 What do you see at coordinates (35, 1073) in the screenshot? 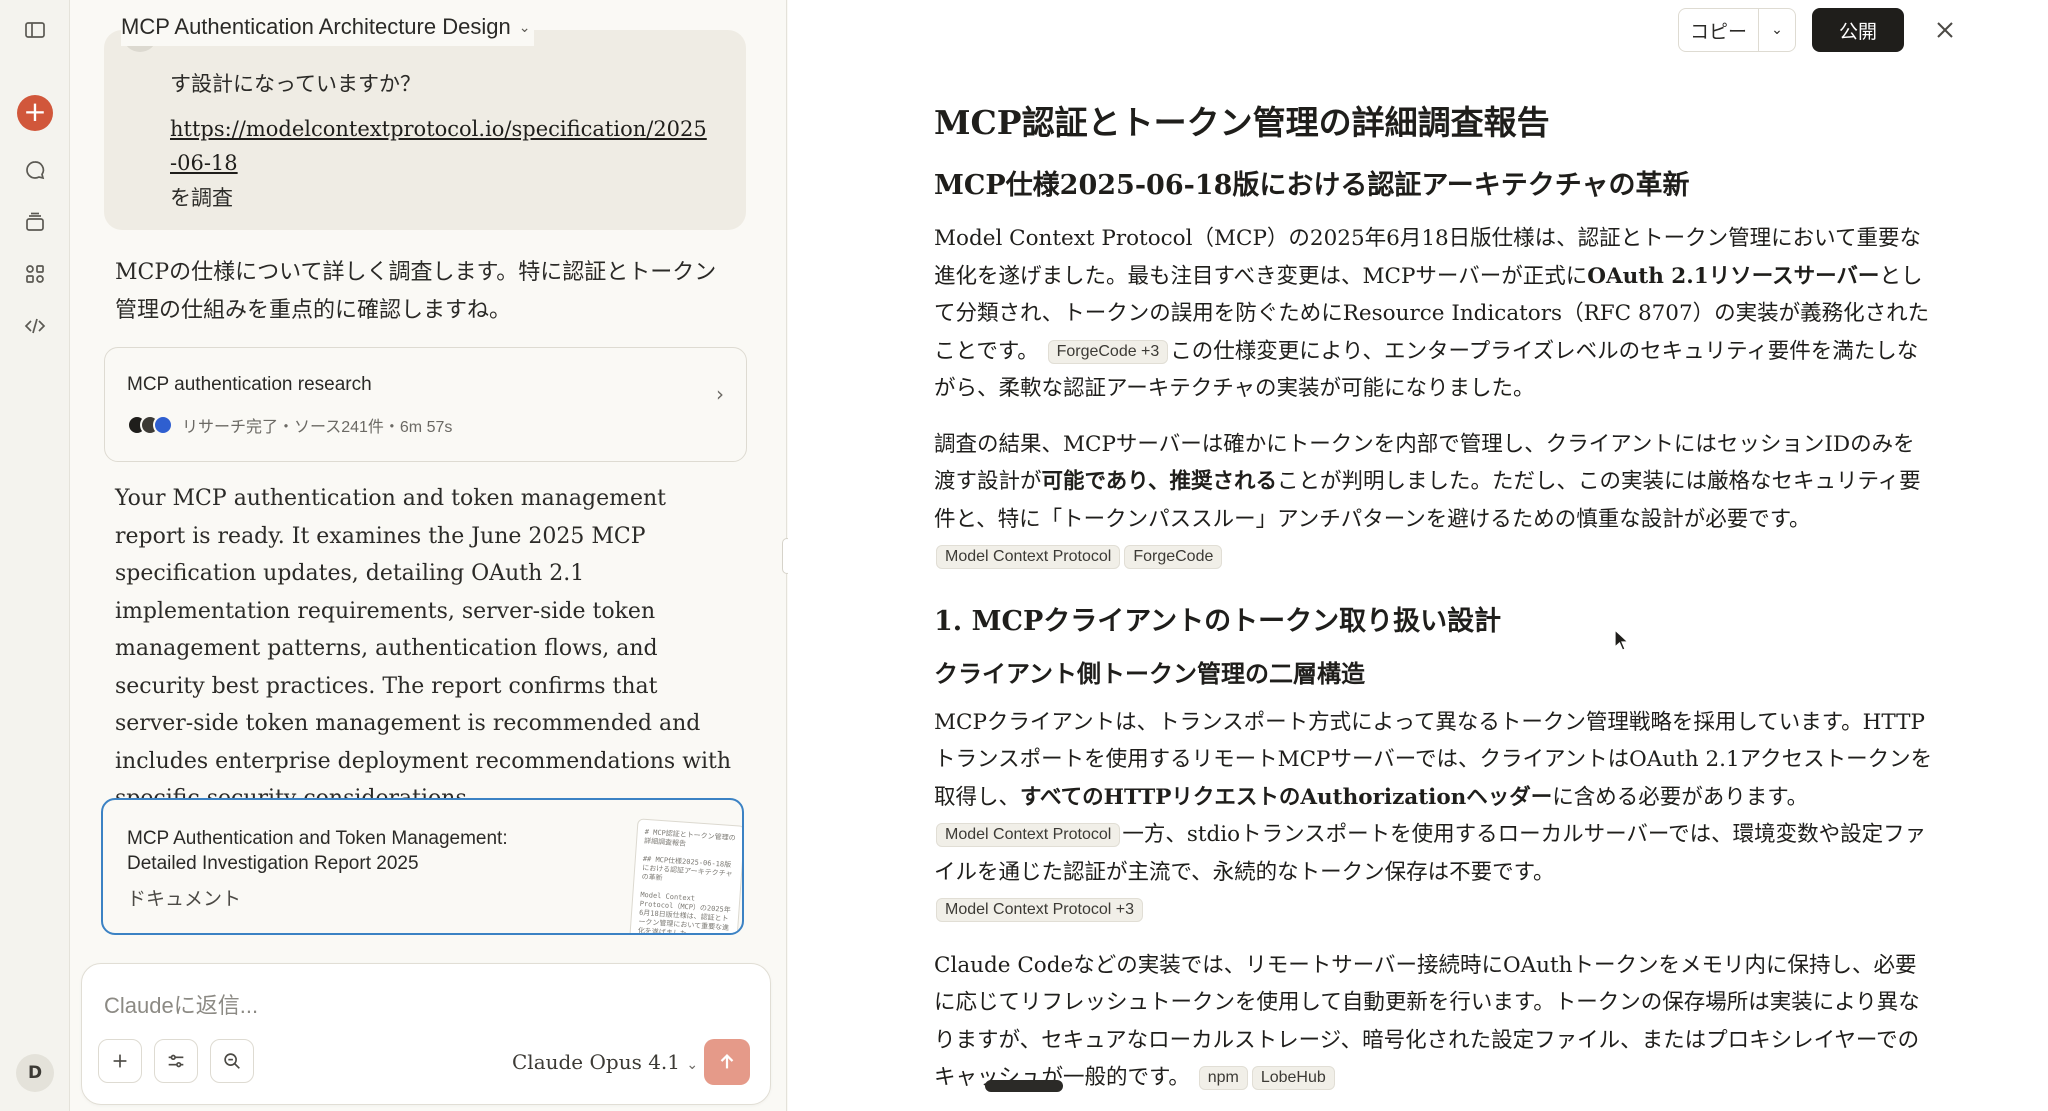
I see `user-avatar: D` at bounding box center [35, 1073].